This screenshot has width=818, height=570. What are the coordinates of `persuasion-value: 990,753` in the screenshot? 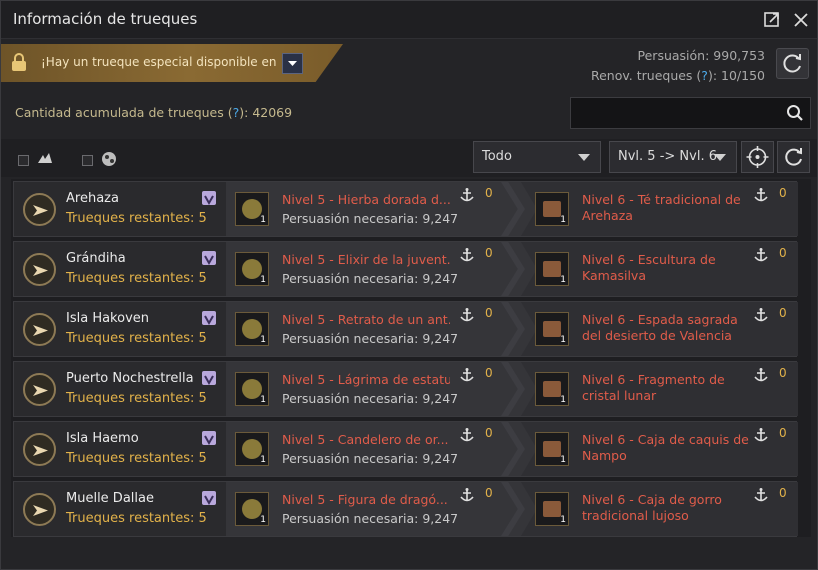 It's located at (739, 55).